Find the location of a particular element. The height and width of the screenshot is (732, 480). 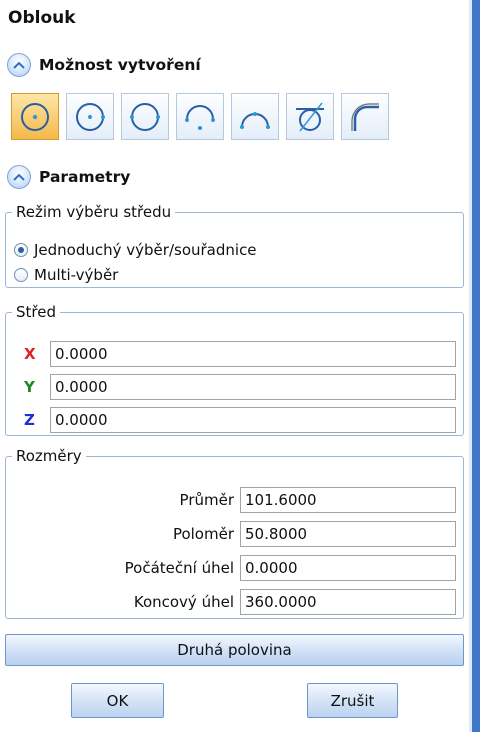

center-mode-legend: Režim výběru středu is located at coordinates (94, 212).